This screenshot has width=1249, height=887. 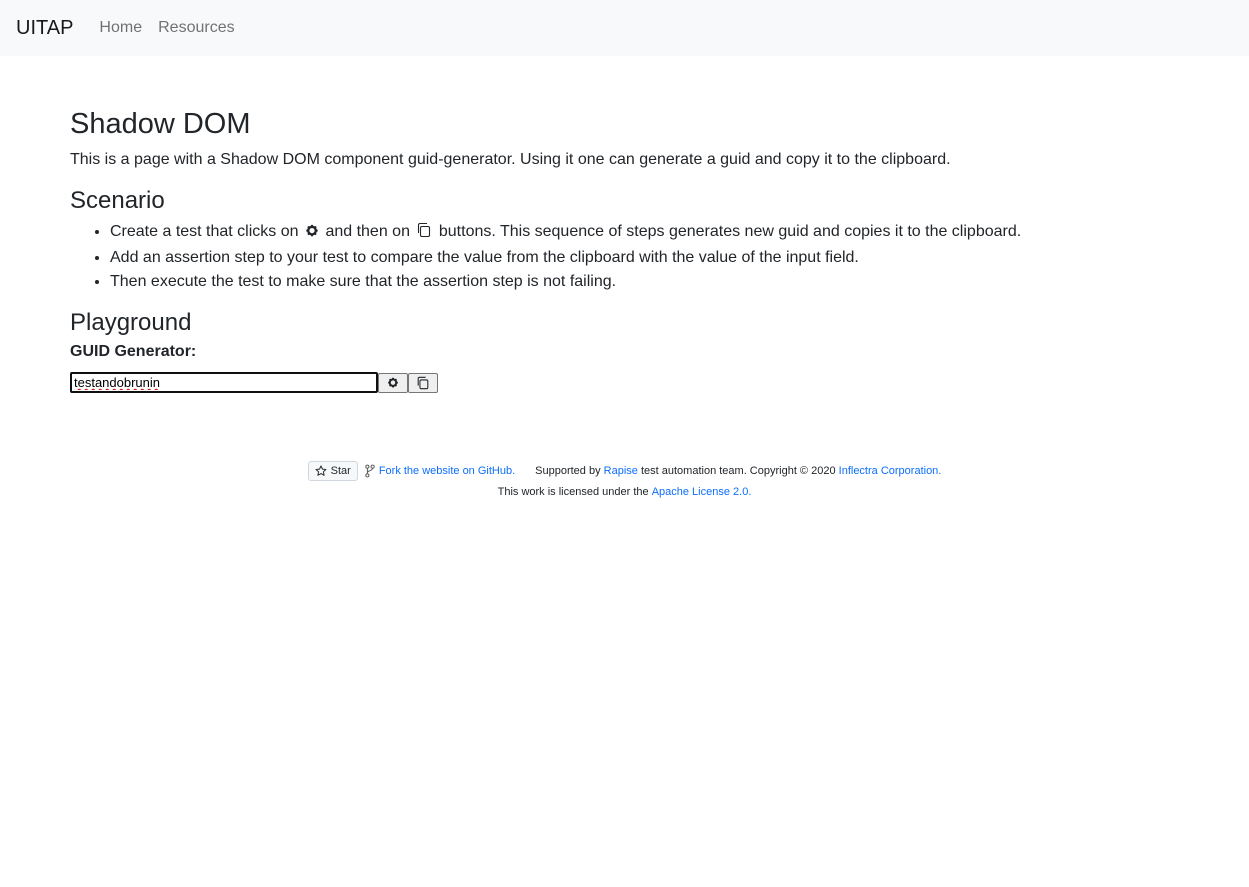 What do you see at coordinates (624, 28) in the screenshot?
I see `navbar: UITAP Home Resources` at bounding box center [624, 28].